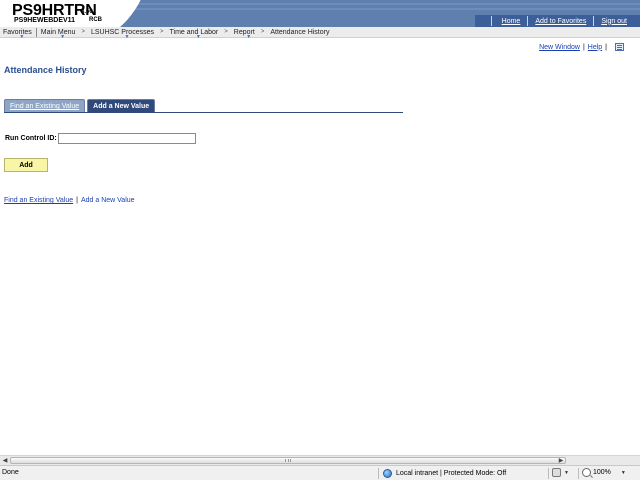 The image size is (640, 480). I want to click on header-links: Home Add to Favorites Sign out, so click(562, 21).